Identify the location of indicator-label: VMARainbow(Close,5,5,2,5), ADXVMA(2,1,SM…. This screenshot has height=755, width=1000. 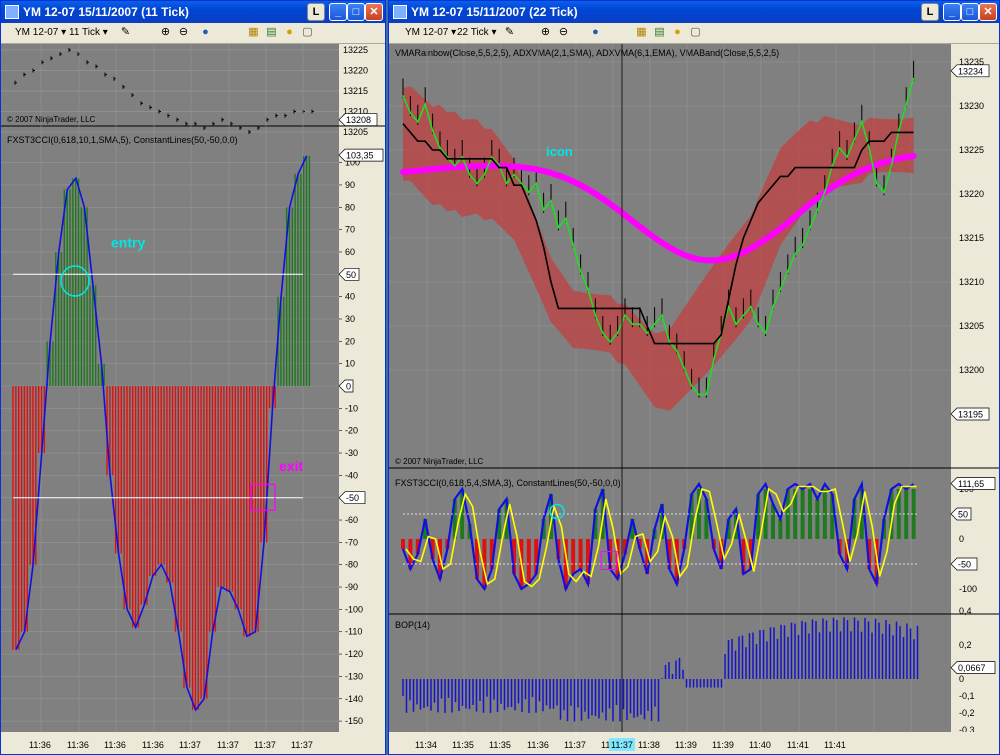
(587, 53).